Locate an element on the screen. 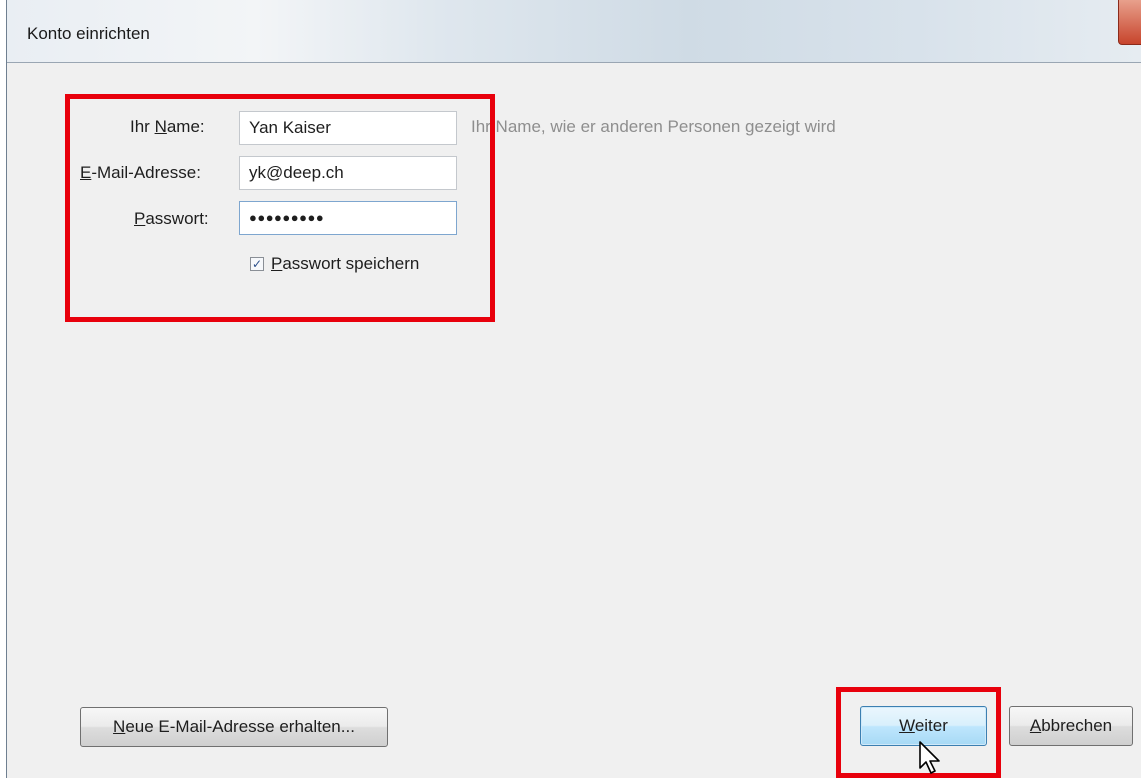 This screenshot has height=778, width=1141. cancel-rest: bbrechen is located at coordinates (1077, 725).